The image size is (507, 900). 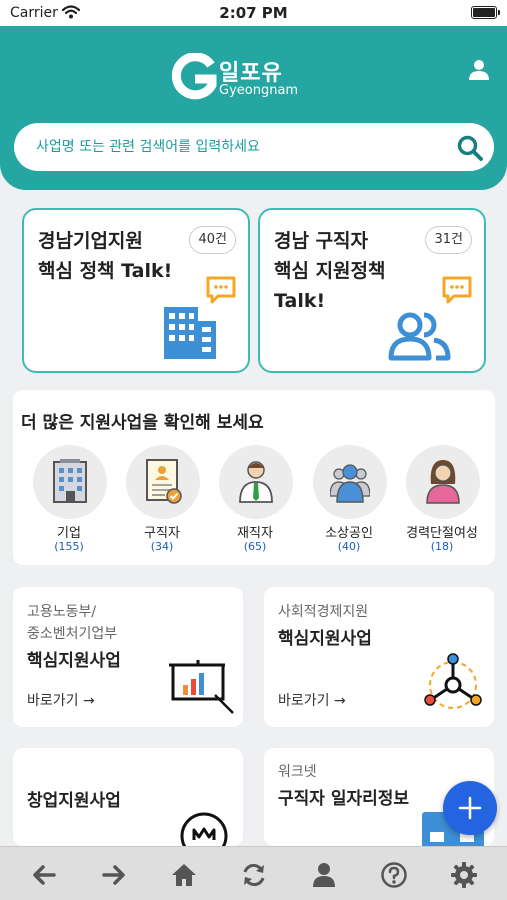 What do you see at coordinates (479, 70) in the screenshot?
I see `user-icon` at bounding box center [479, 70].